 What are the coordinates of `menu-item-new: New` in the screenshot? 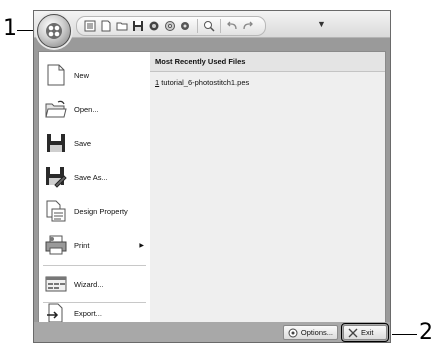 It's located at (94, 75).